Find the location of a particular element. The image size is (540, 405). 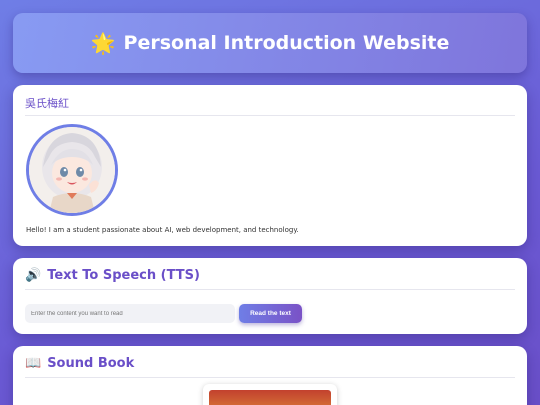

avatar is located at coordinates (72, 170).